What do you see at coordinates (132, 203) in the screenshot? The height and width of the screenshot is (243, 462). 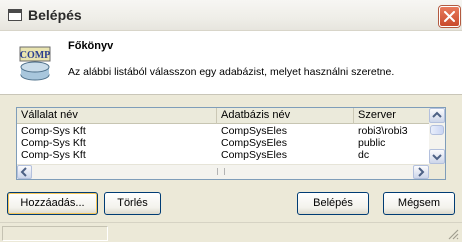 I see `delete-button: Törlés` at bounding box center [132, 203].